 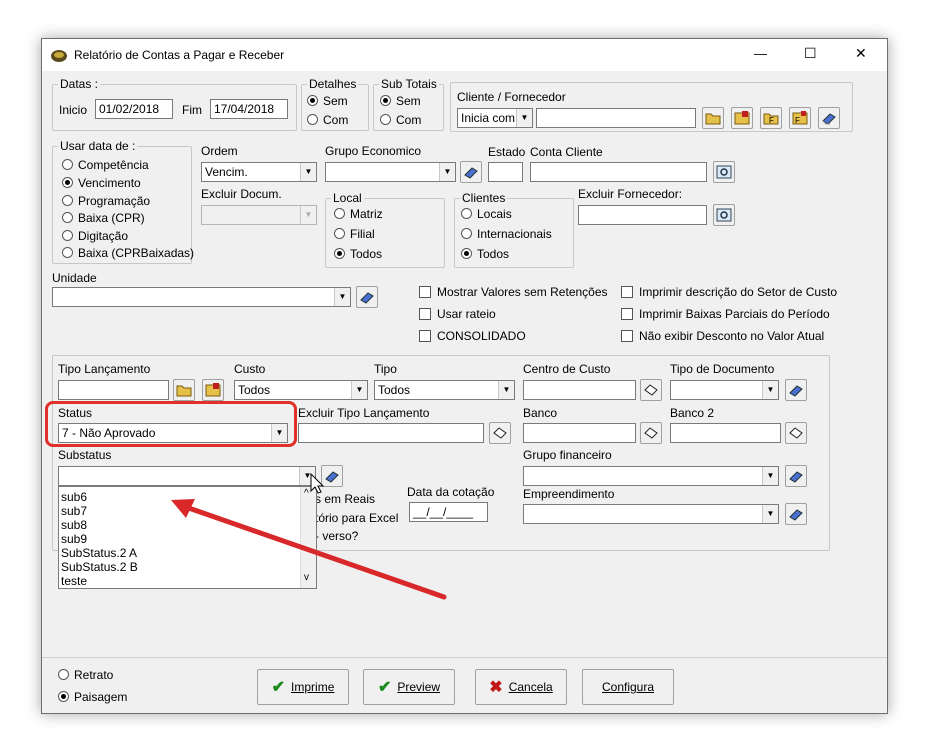 What do you see at coordinates (327, 120) in the screenshot?
I see `detalhes-com-radio: Com` at bounding box center [327, 120].